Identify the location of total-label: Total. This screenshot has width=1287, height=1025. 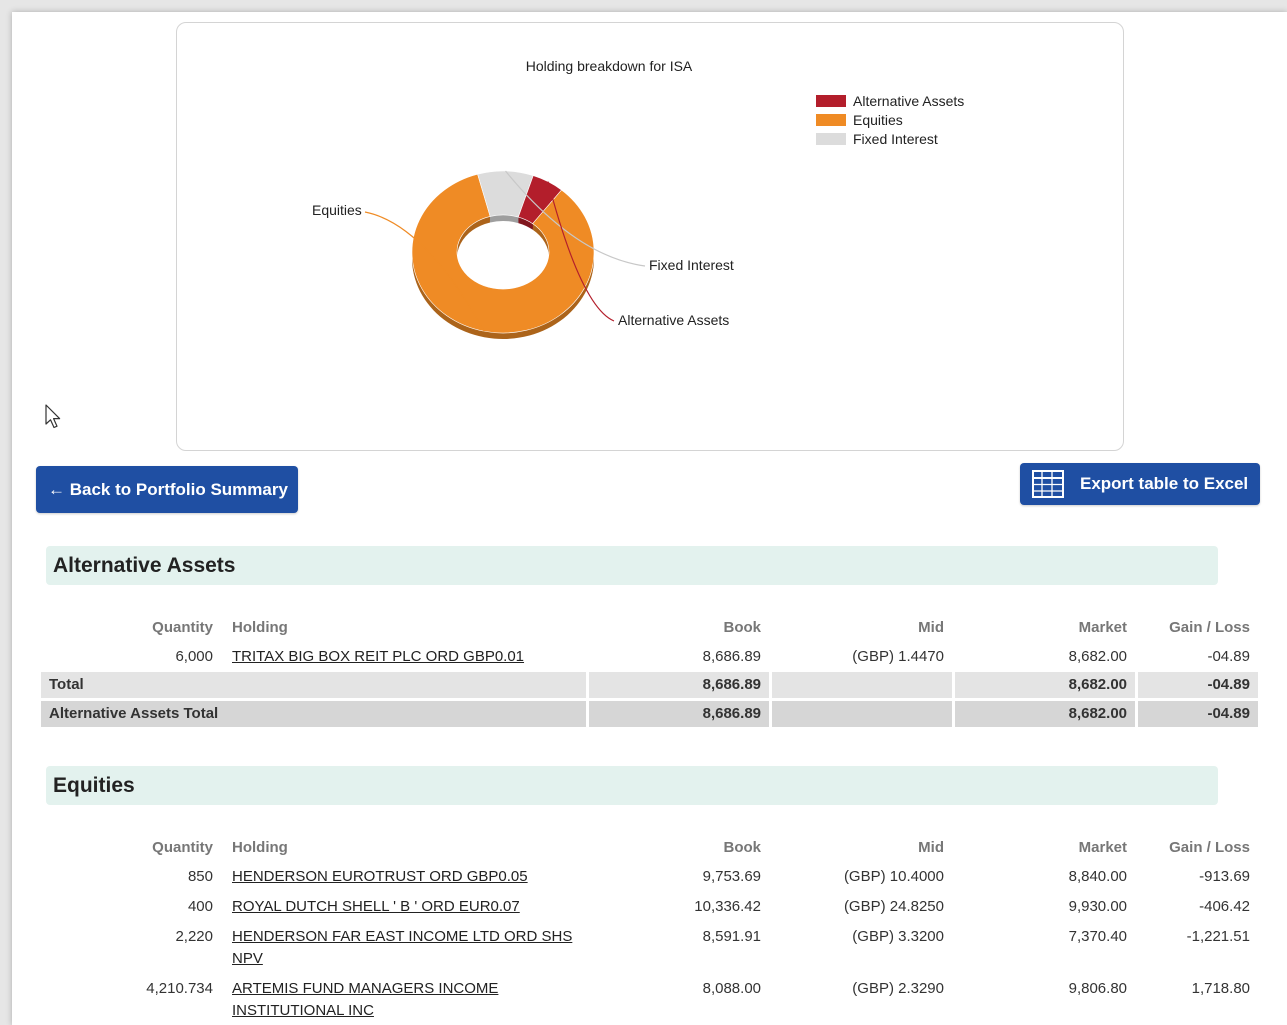
(313, 685).